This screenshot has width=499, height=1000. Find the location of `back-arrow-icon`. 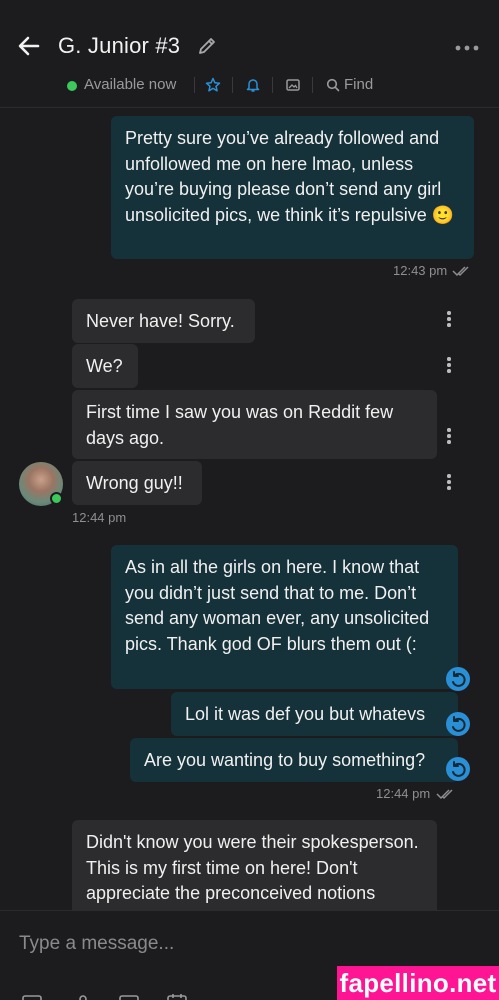

back-arrow-icon is located at coordinates (29, 46).